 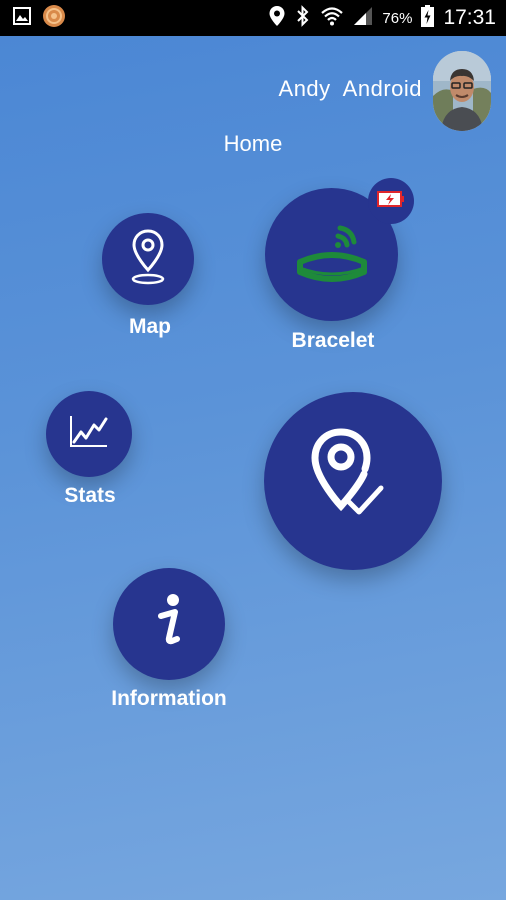 What do you see at coordinates (169, 699) in the screenshot?
I see `information-label: Information` at bounding box center [169, 699].